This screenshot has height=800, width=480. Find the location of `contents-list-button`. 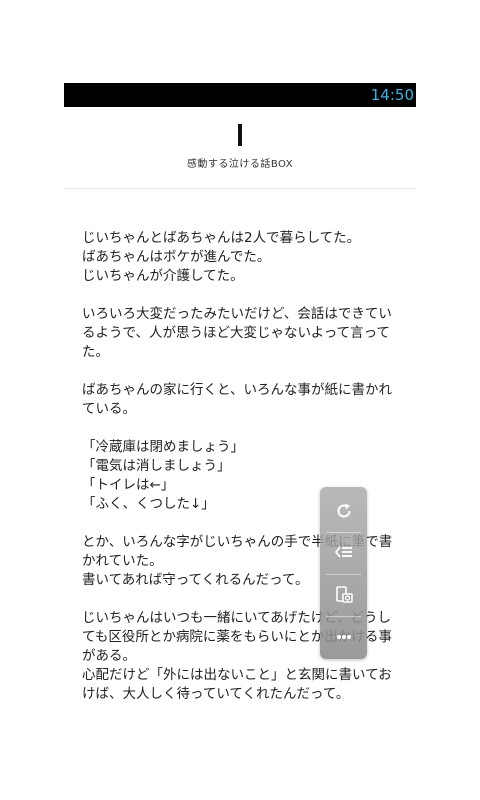

contents-list-button is located at coordinates (343, 553).